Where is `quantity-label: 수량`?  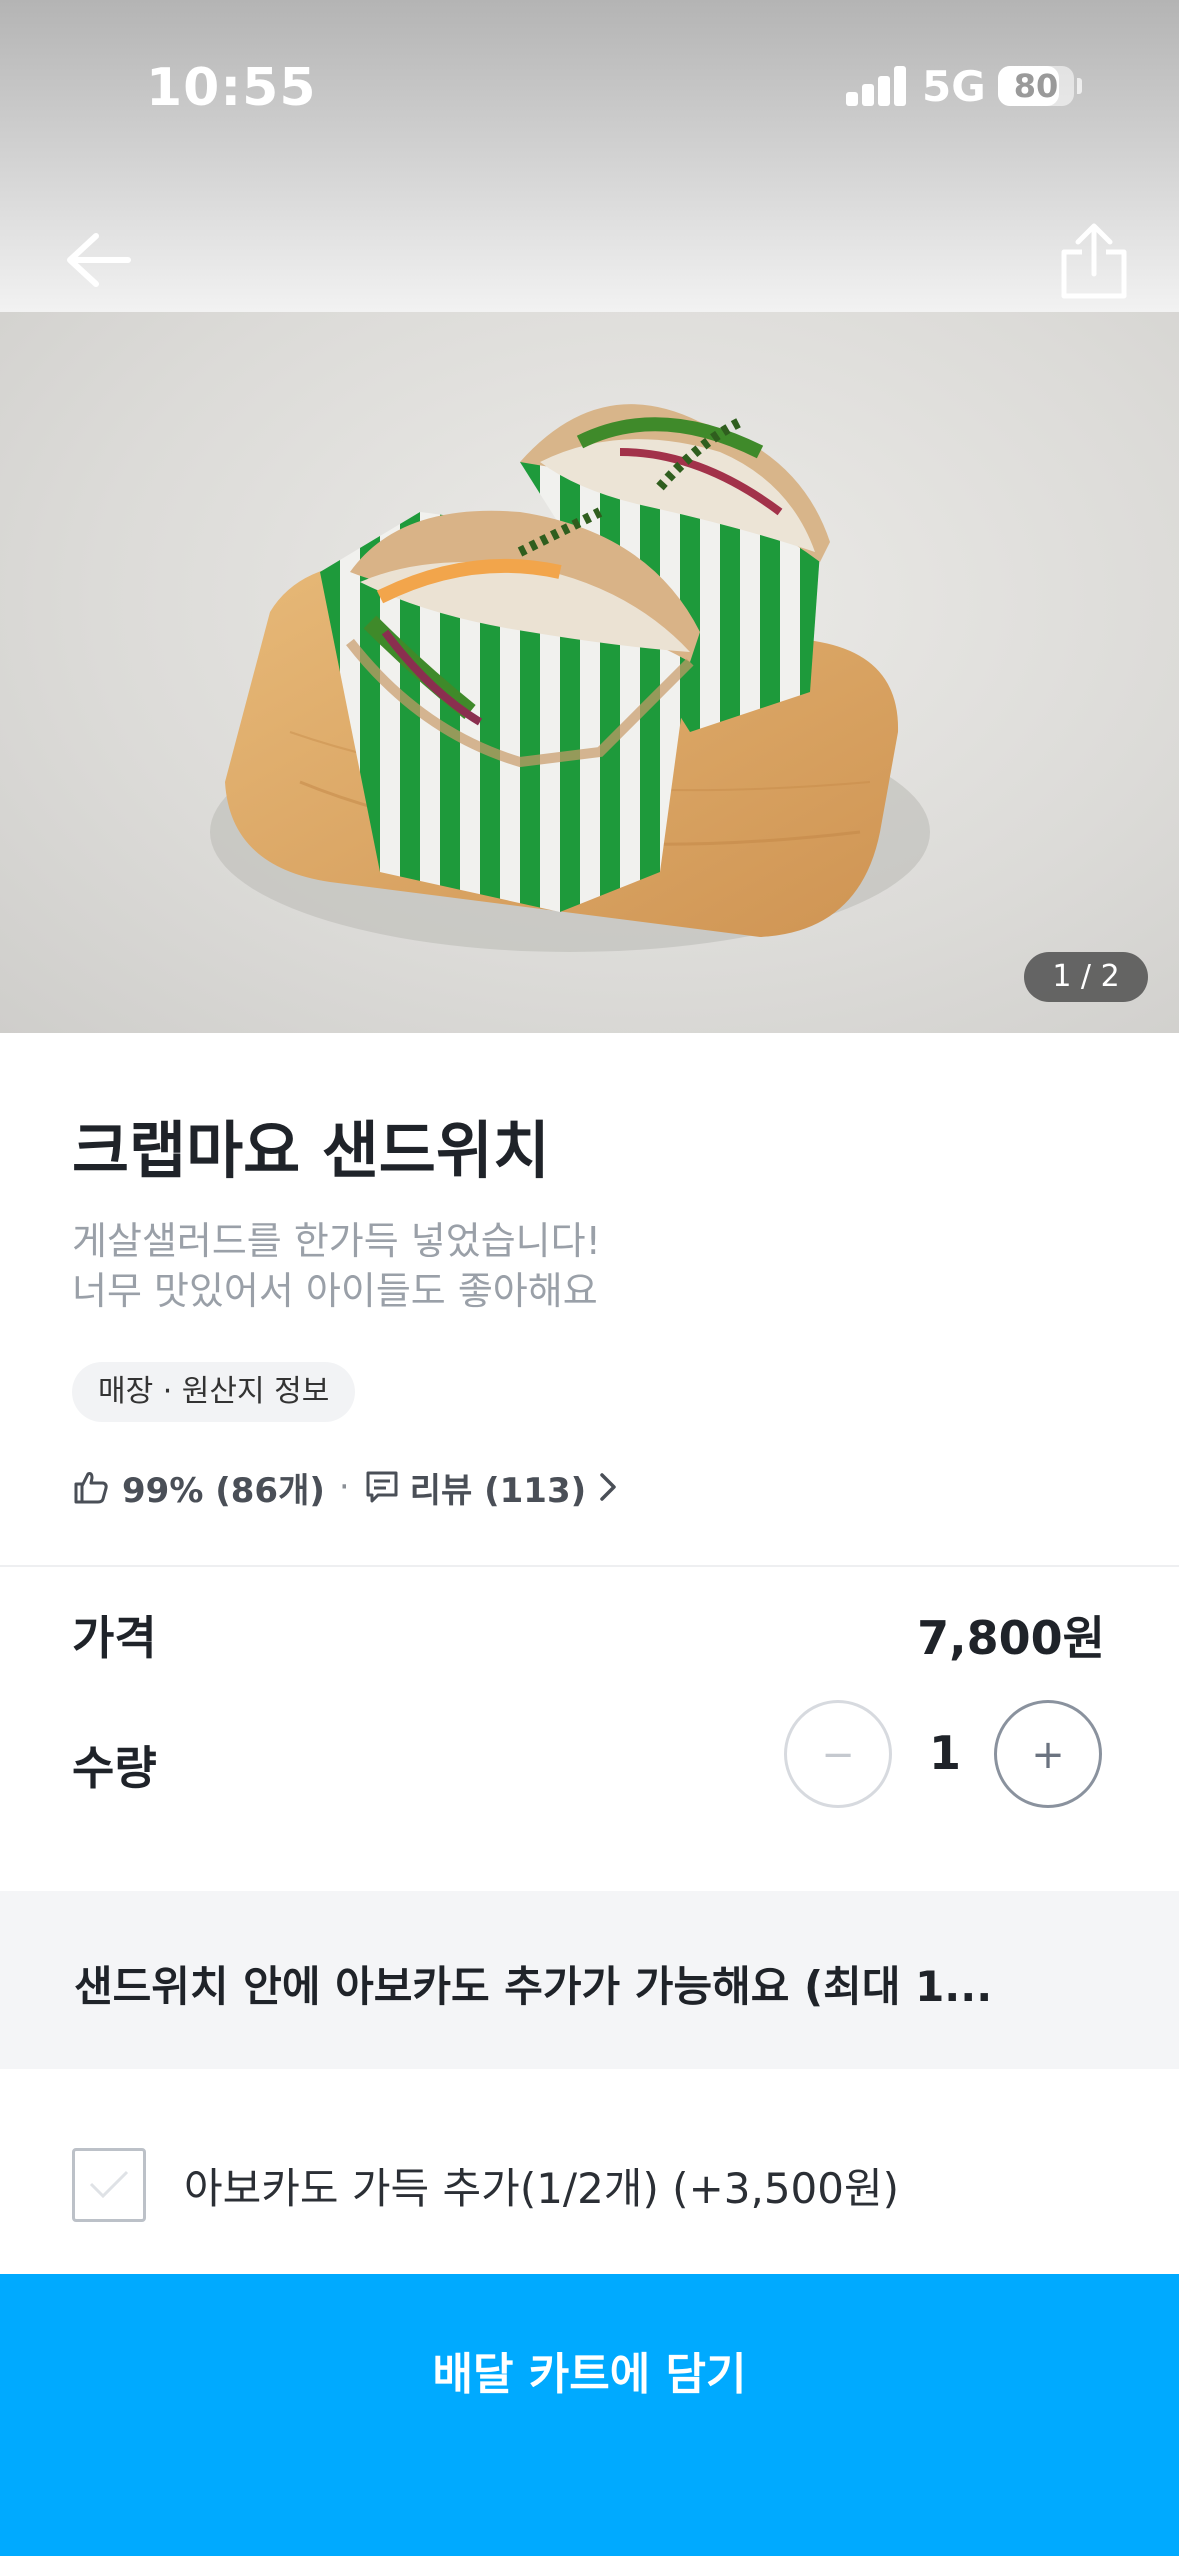 quantity-label: 수량 is located at coordinates (114, 1768).